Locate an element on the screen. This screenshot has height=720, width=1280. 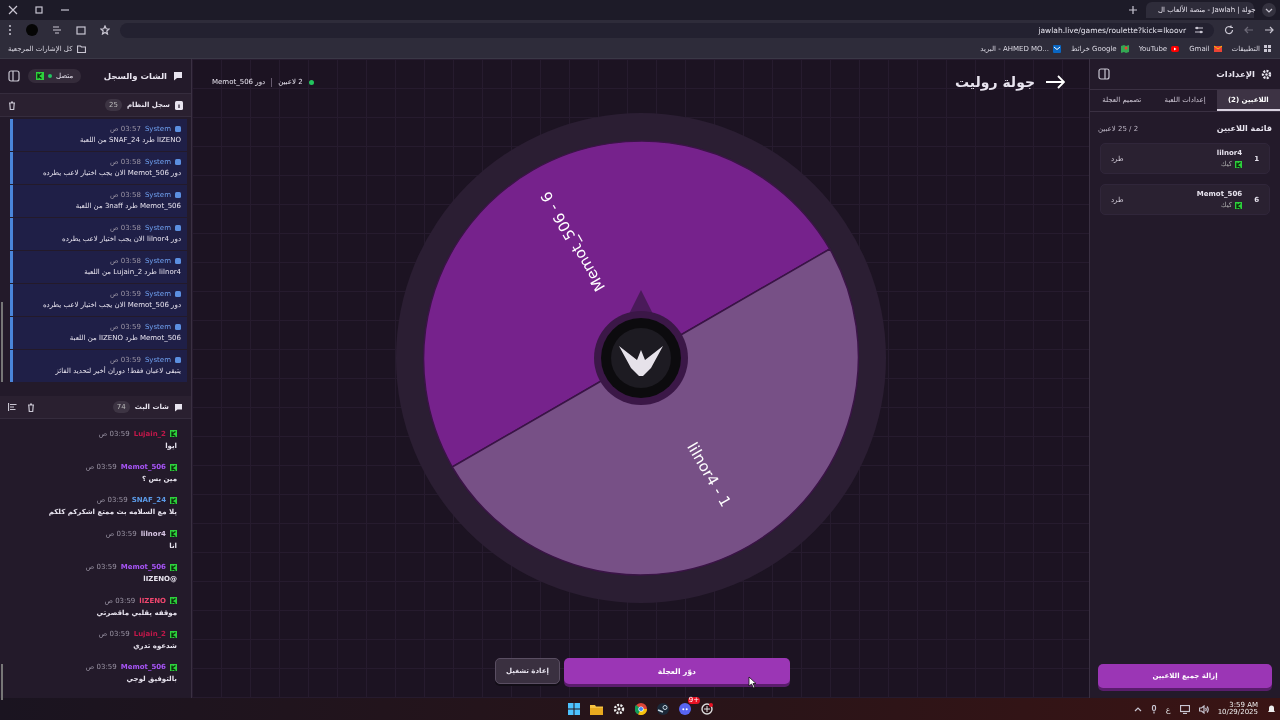
scrollbar is located at coordinates (2, 682).